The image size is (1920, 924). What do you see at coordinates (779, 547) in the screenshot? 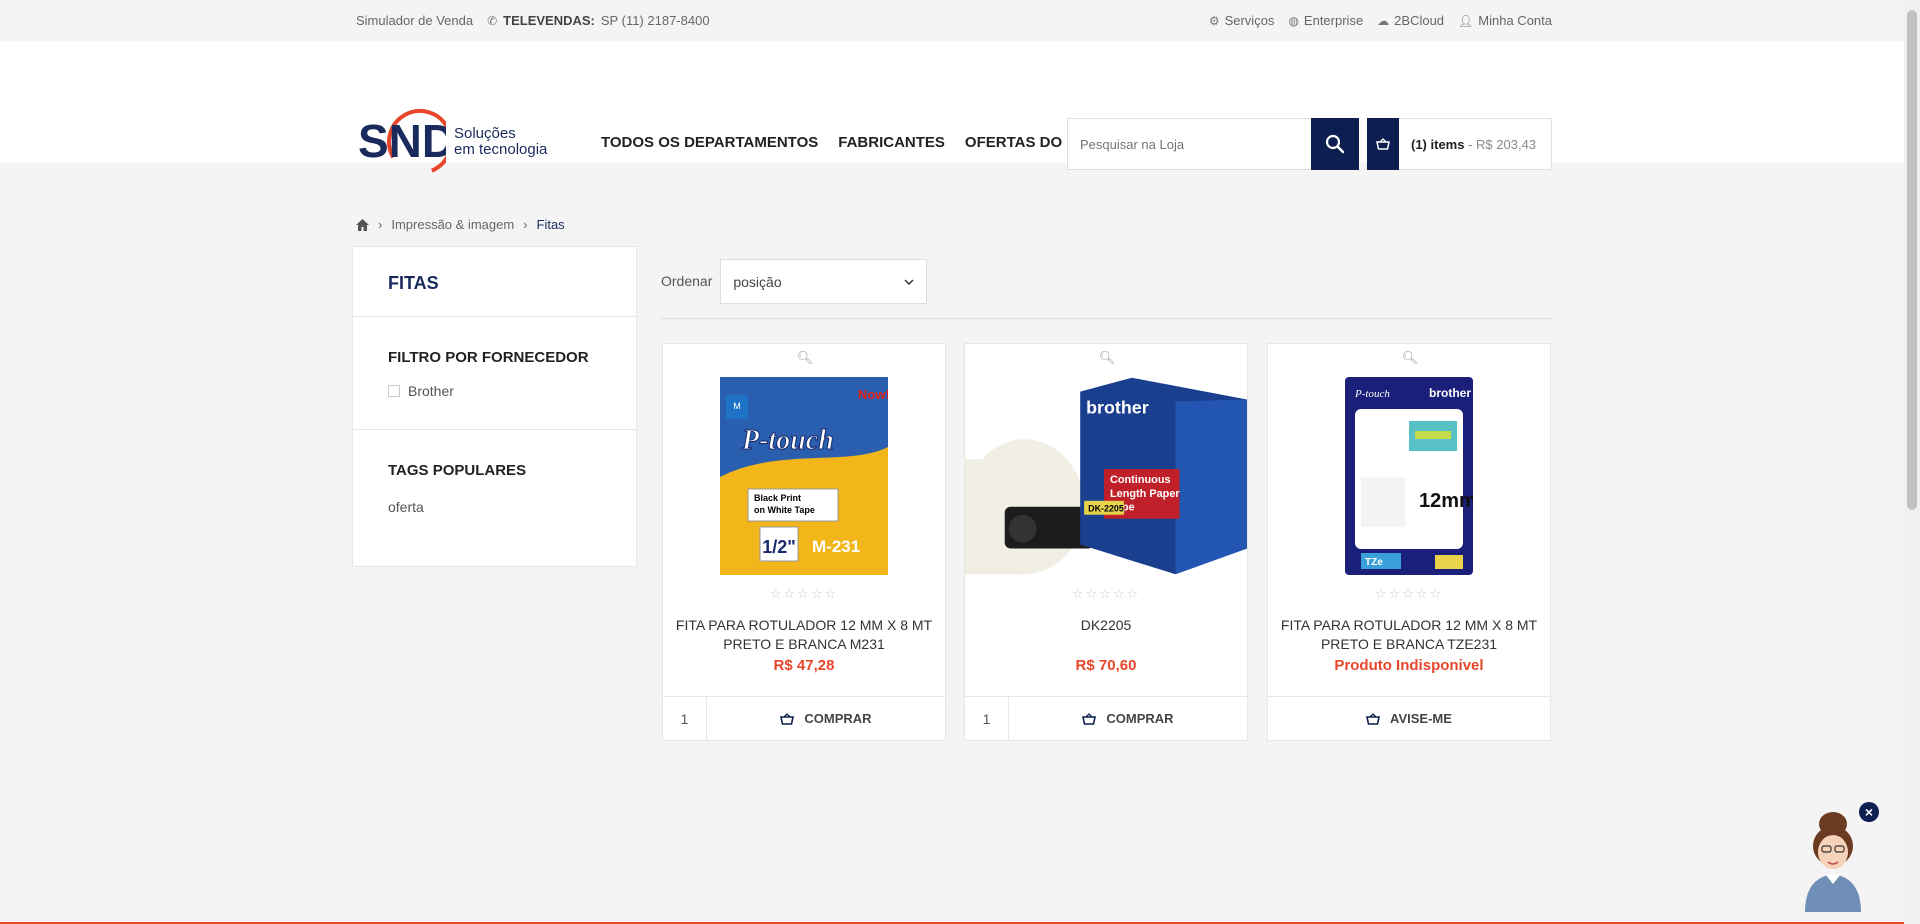
I see `svg-text: 1/2"` at bounding box center [779, 547].